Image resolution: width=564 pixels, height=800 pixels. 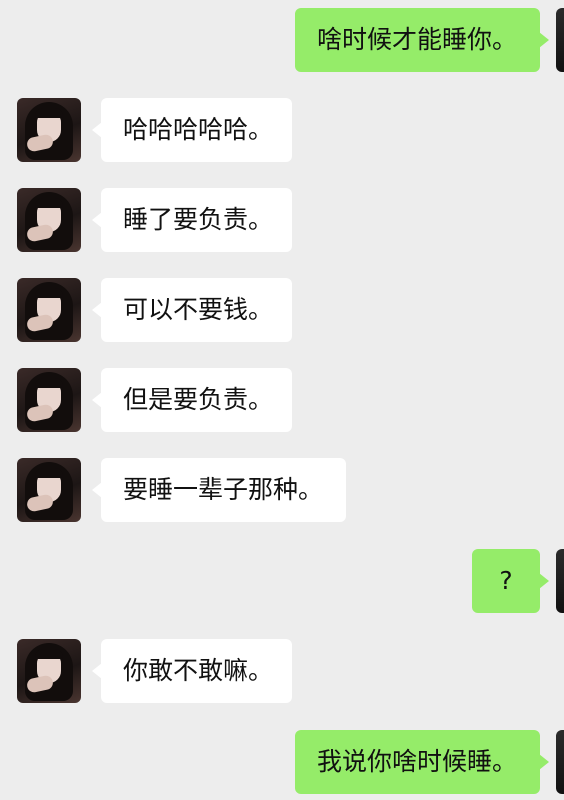 What do you see at coordinates (192, 400) in the screenshot?
I see `message-bubble: 但是要负责。` at bounding box center [192, 400].